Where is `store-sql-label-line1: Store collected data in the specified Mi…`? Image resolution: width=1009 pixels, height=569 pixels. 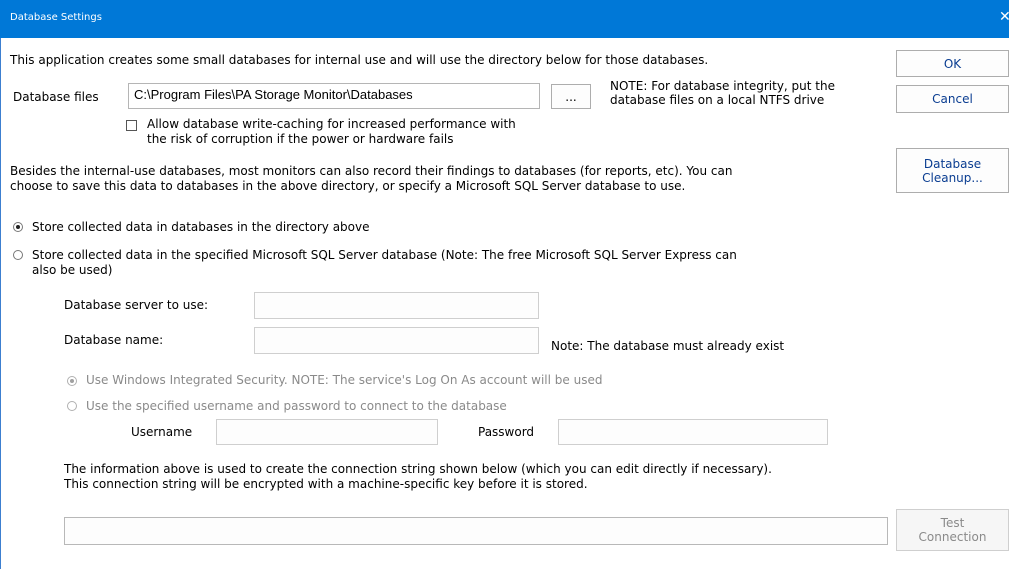
store-sql-label-line1: Store collected data in the specified Mi… is located at coordinates (384, 255).